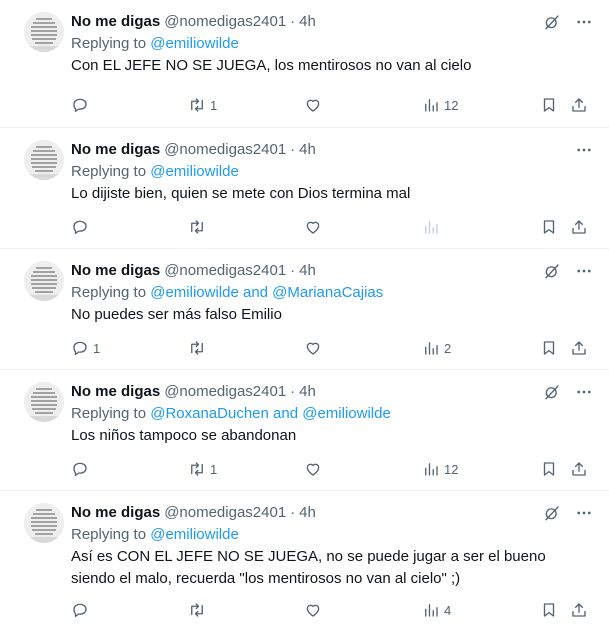 This screenshot has width=609, height=637. I want to click on views-count: 4, so click(448, 610).